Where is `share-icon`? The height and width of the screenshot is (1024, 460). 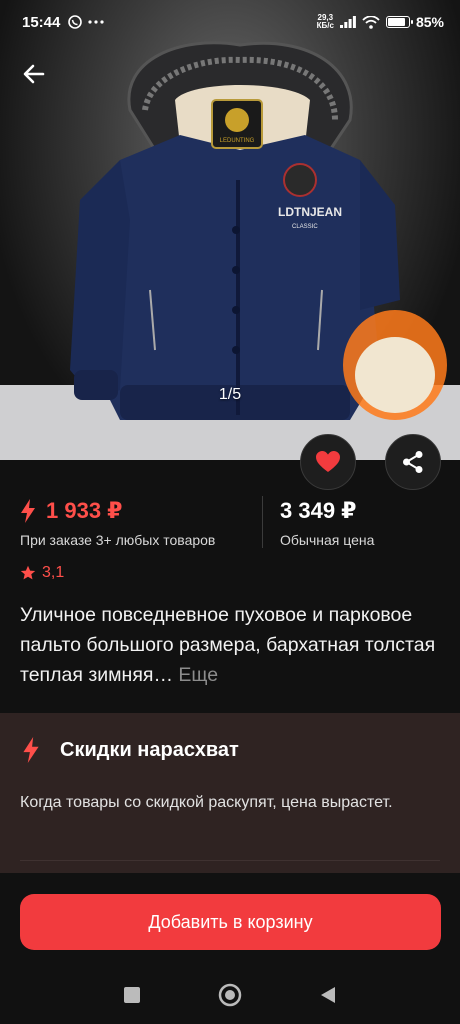
share-icon is located at coordinates (413, 462).